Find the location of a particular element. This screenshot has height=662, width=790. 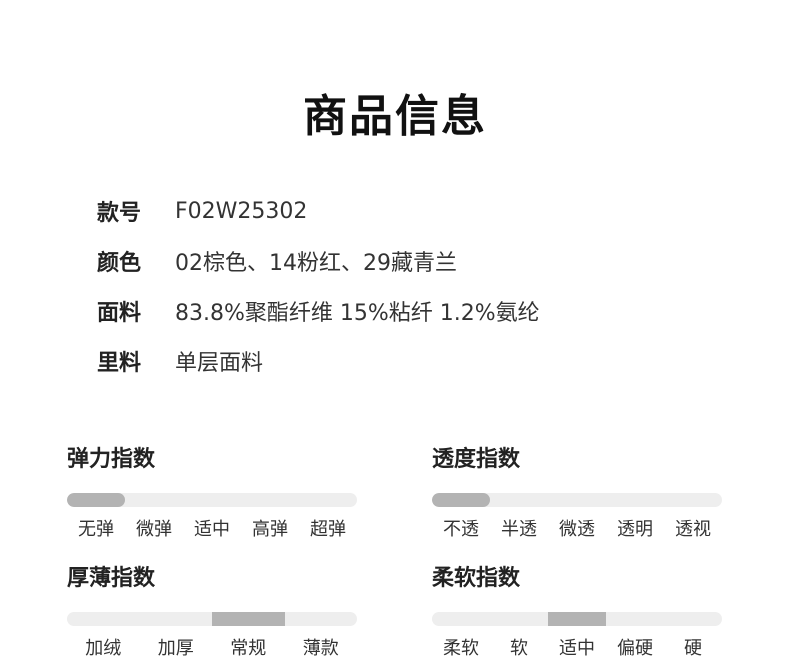

softness-meter: 柔软指数 柔软 软 适中 偏硬 硬 is located at coordinates (577, 612).